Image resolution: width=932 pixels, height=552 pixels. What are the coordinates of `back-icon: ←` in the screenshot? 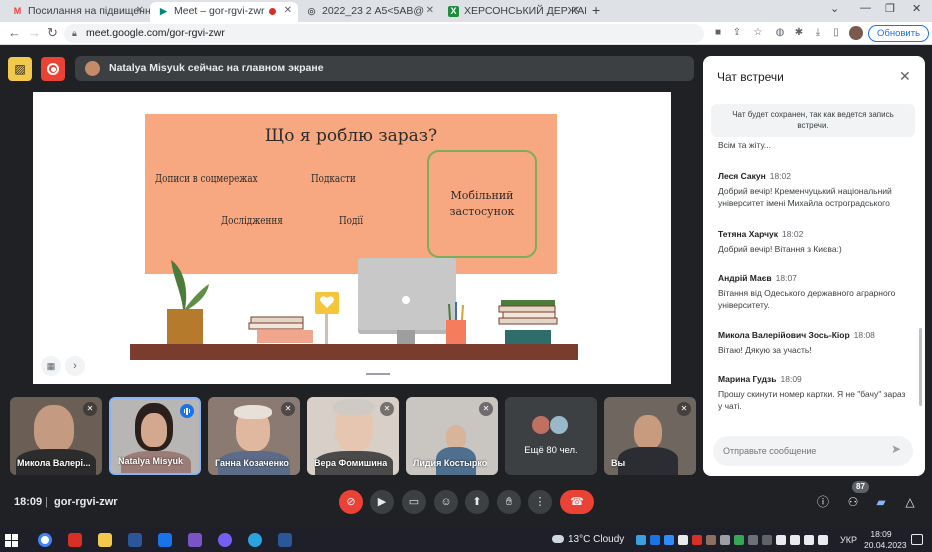 It's located at (14, 32).